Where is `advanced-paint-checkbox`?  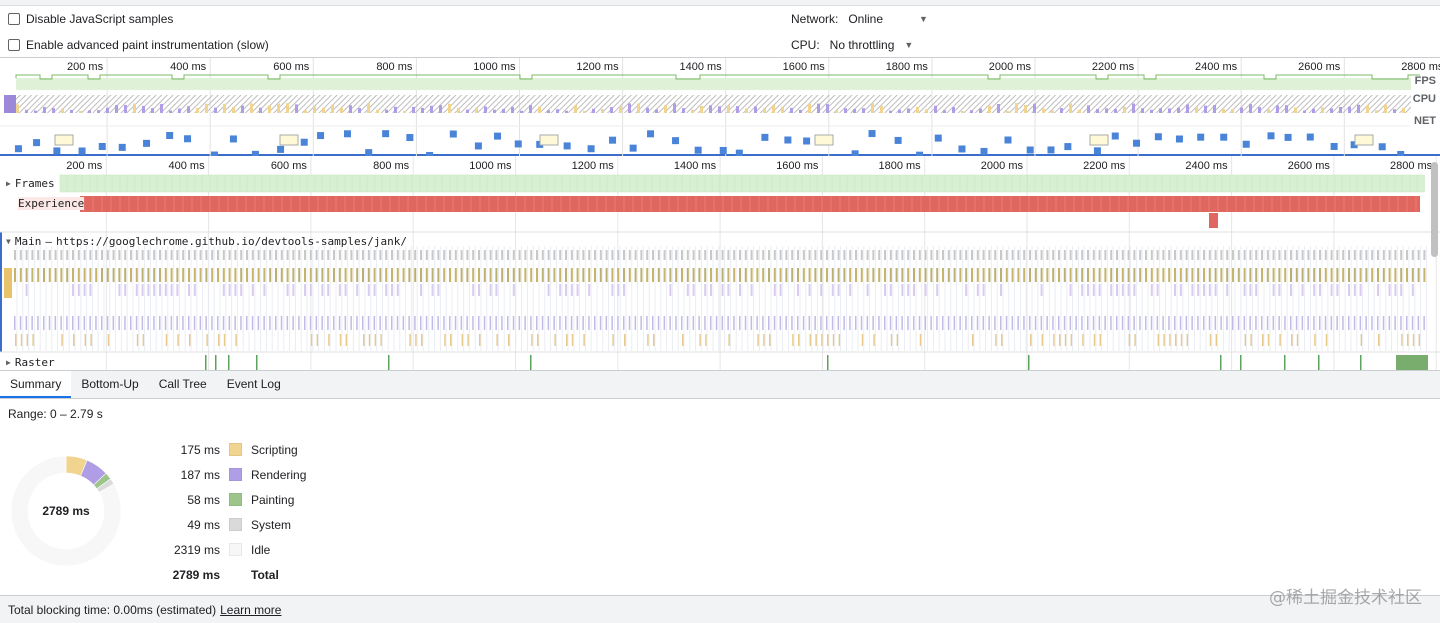 advanced-paint-checkbox is located at coordinates (14, 45).